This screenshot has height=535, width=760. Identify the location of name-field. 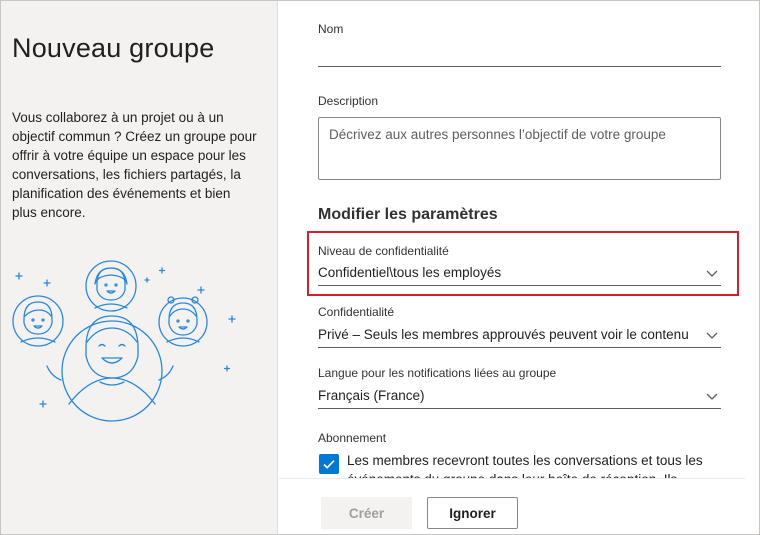
(519, 66).